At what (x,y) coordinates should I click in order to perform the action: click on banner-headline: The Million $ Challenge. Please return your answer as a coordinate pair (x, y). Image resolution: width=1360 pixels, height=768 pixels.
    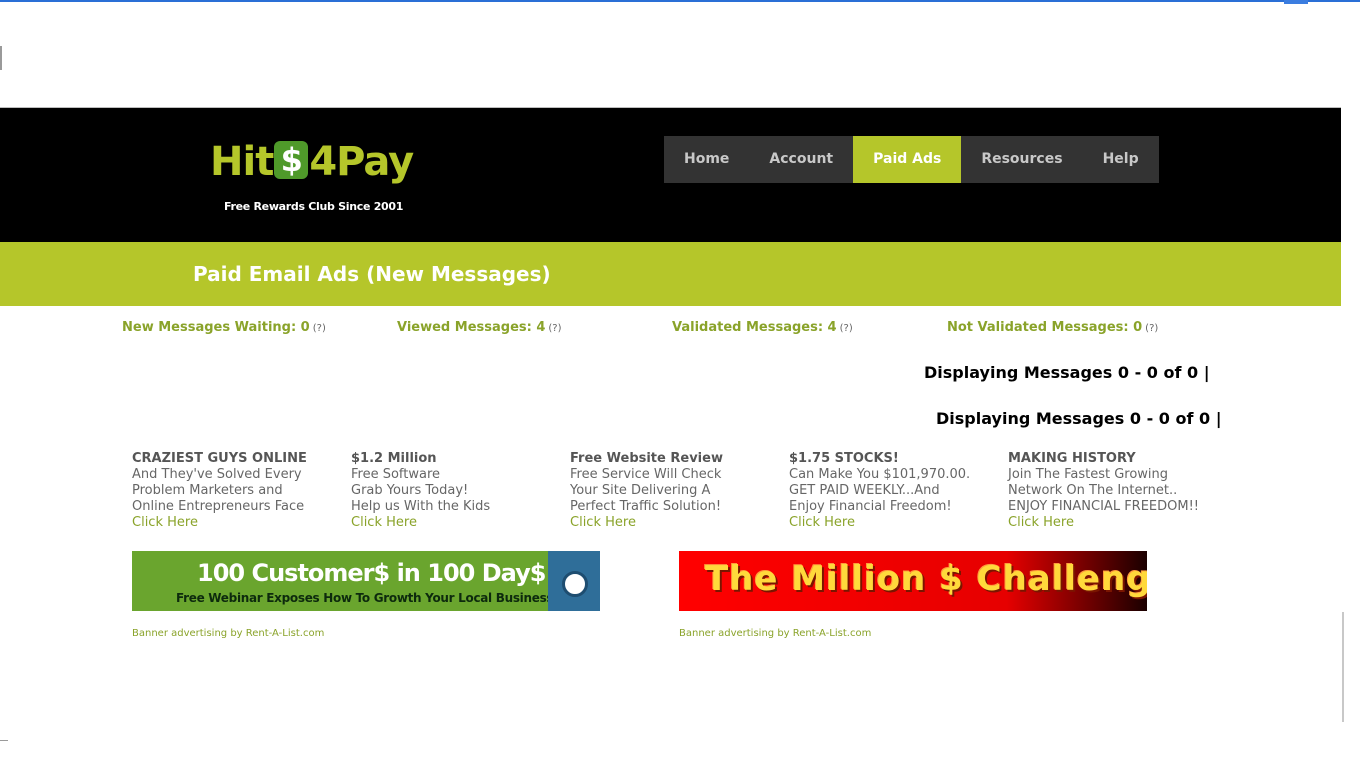
    Looking at the image, I should click on (926, 579).